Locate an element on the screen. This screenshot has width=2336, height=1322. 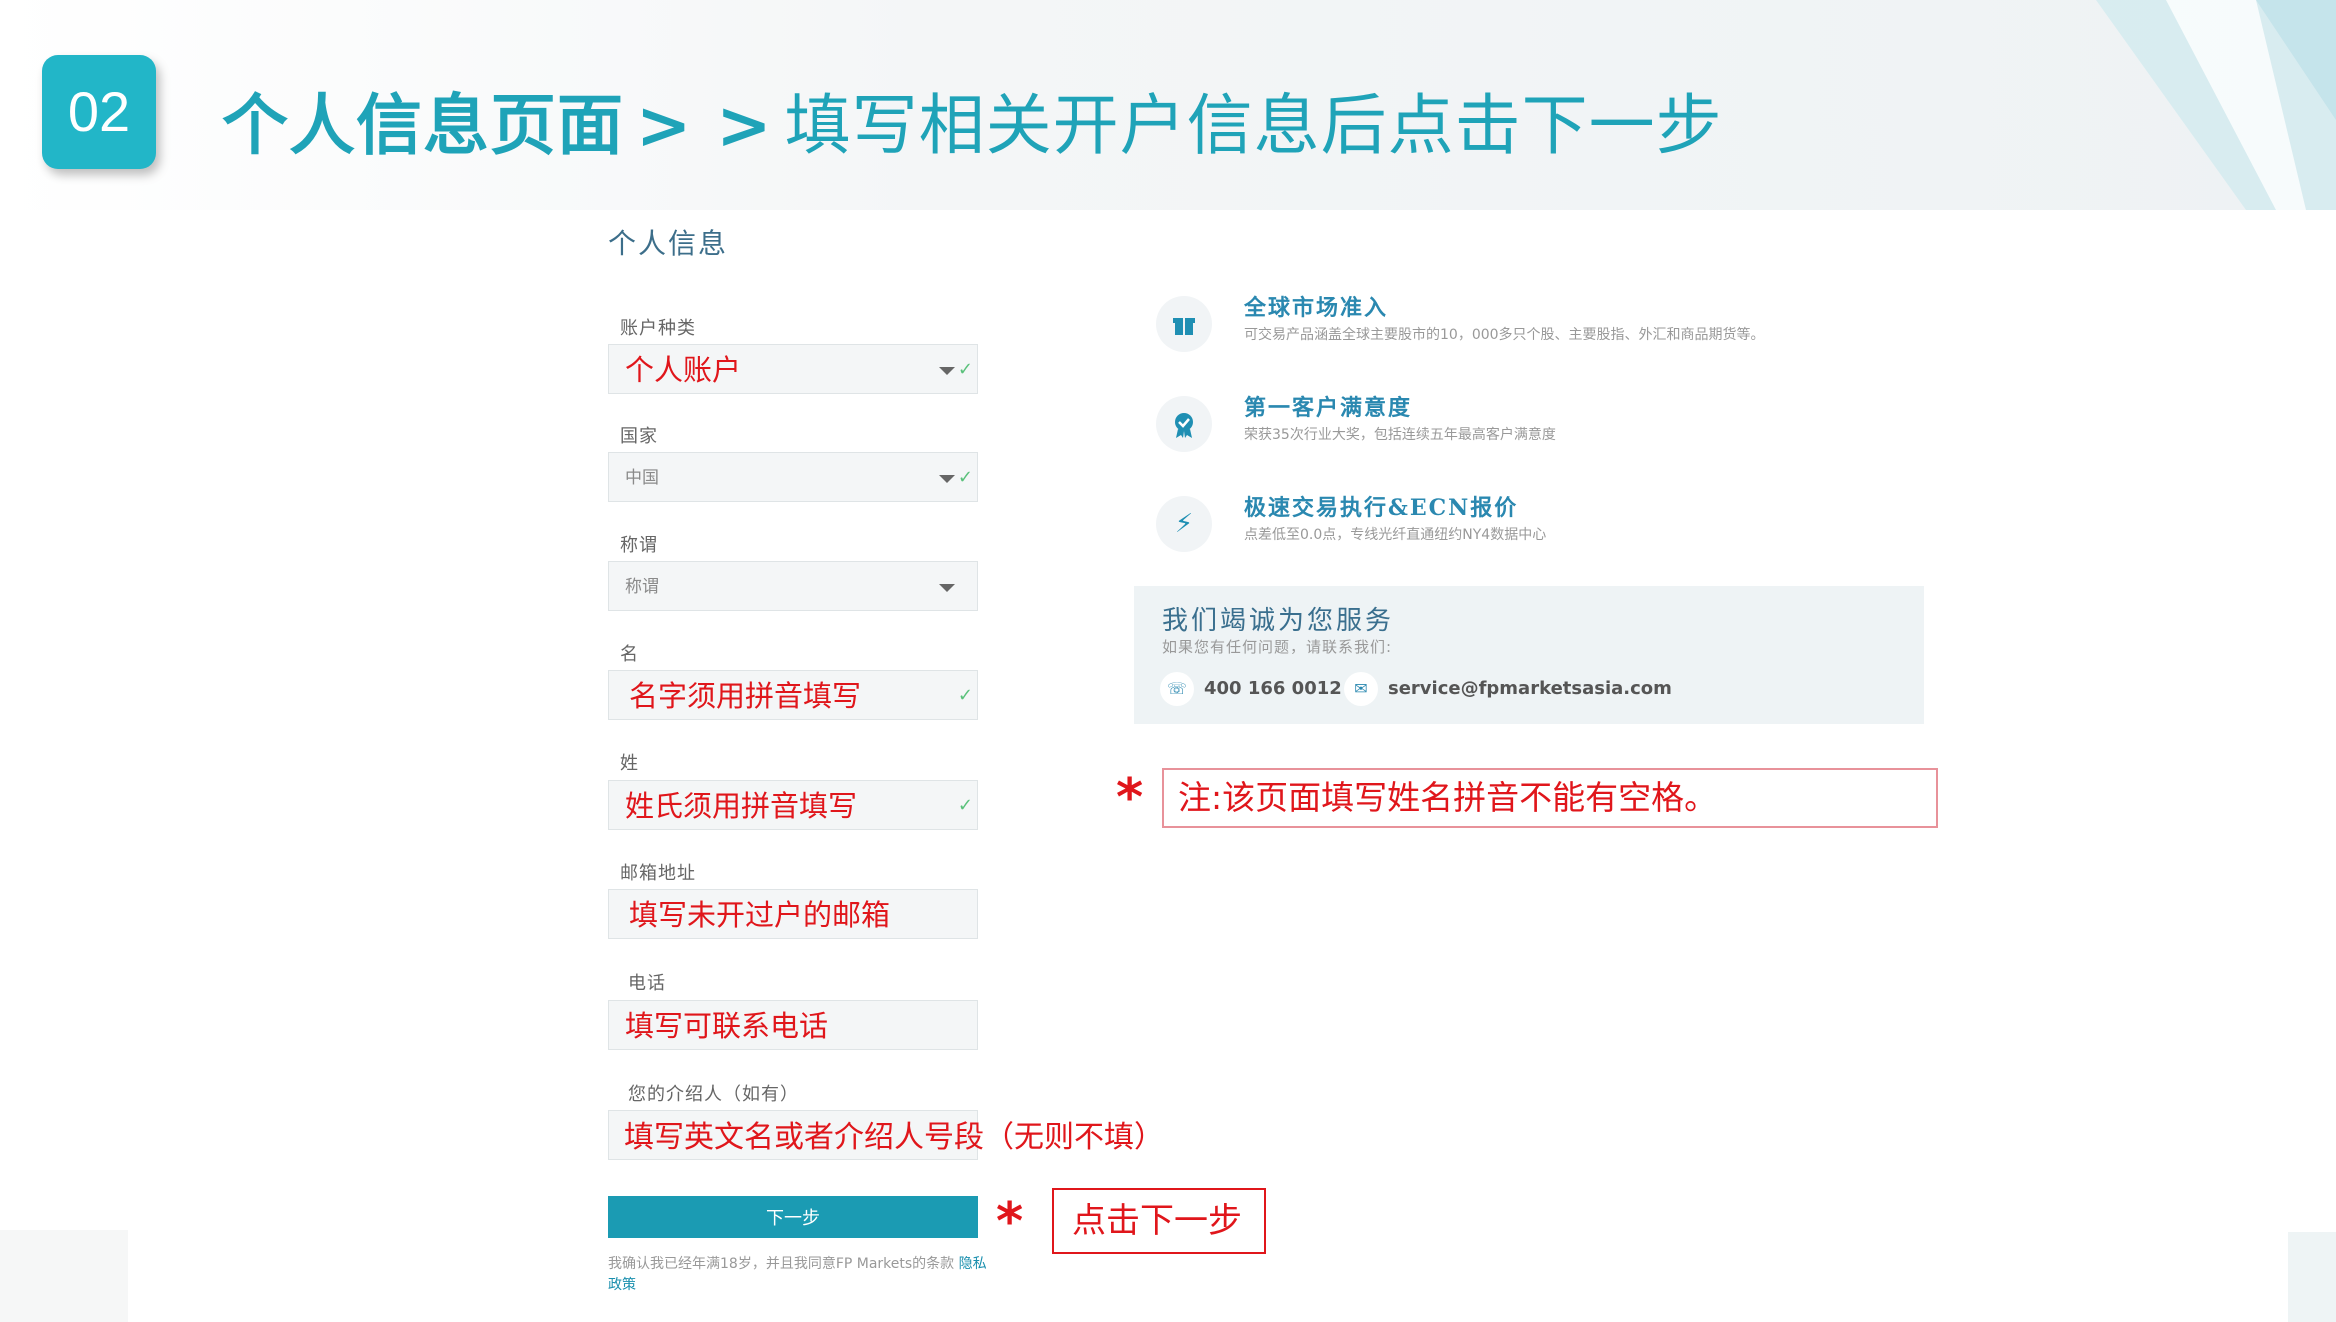
phone-value: 填写可联系电话 is located at coordinates (727, 1026).